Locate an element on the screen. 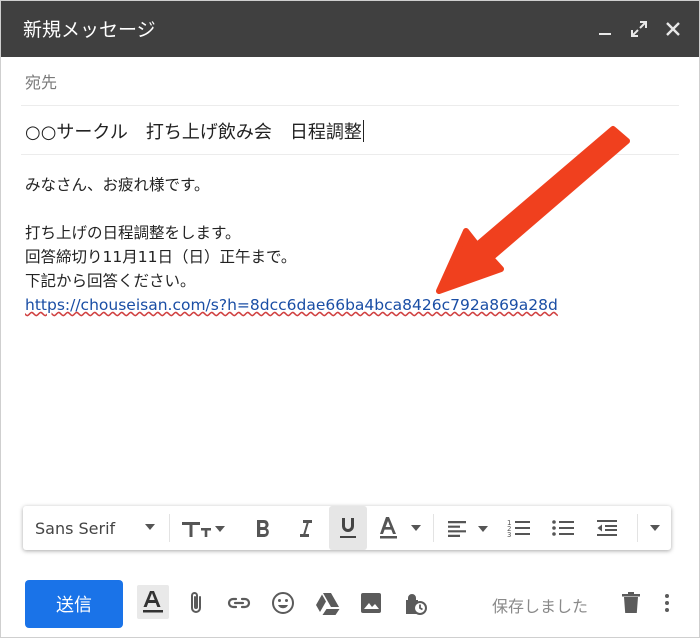 This screenshot has height=638, width=700. drive-icon is located at coordinates (327, 603).